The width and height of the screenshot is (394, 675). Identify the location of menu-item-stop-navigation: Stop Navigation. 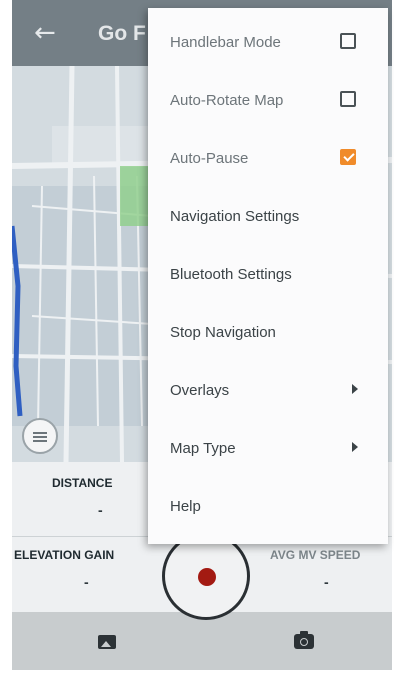
(268, 333).